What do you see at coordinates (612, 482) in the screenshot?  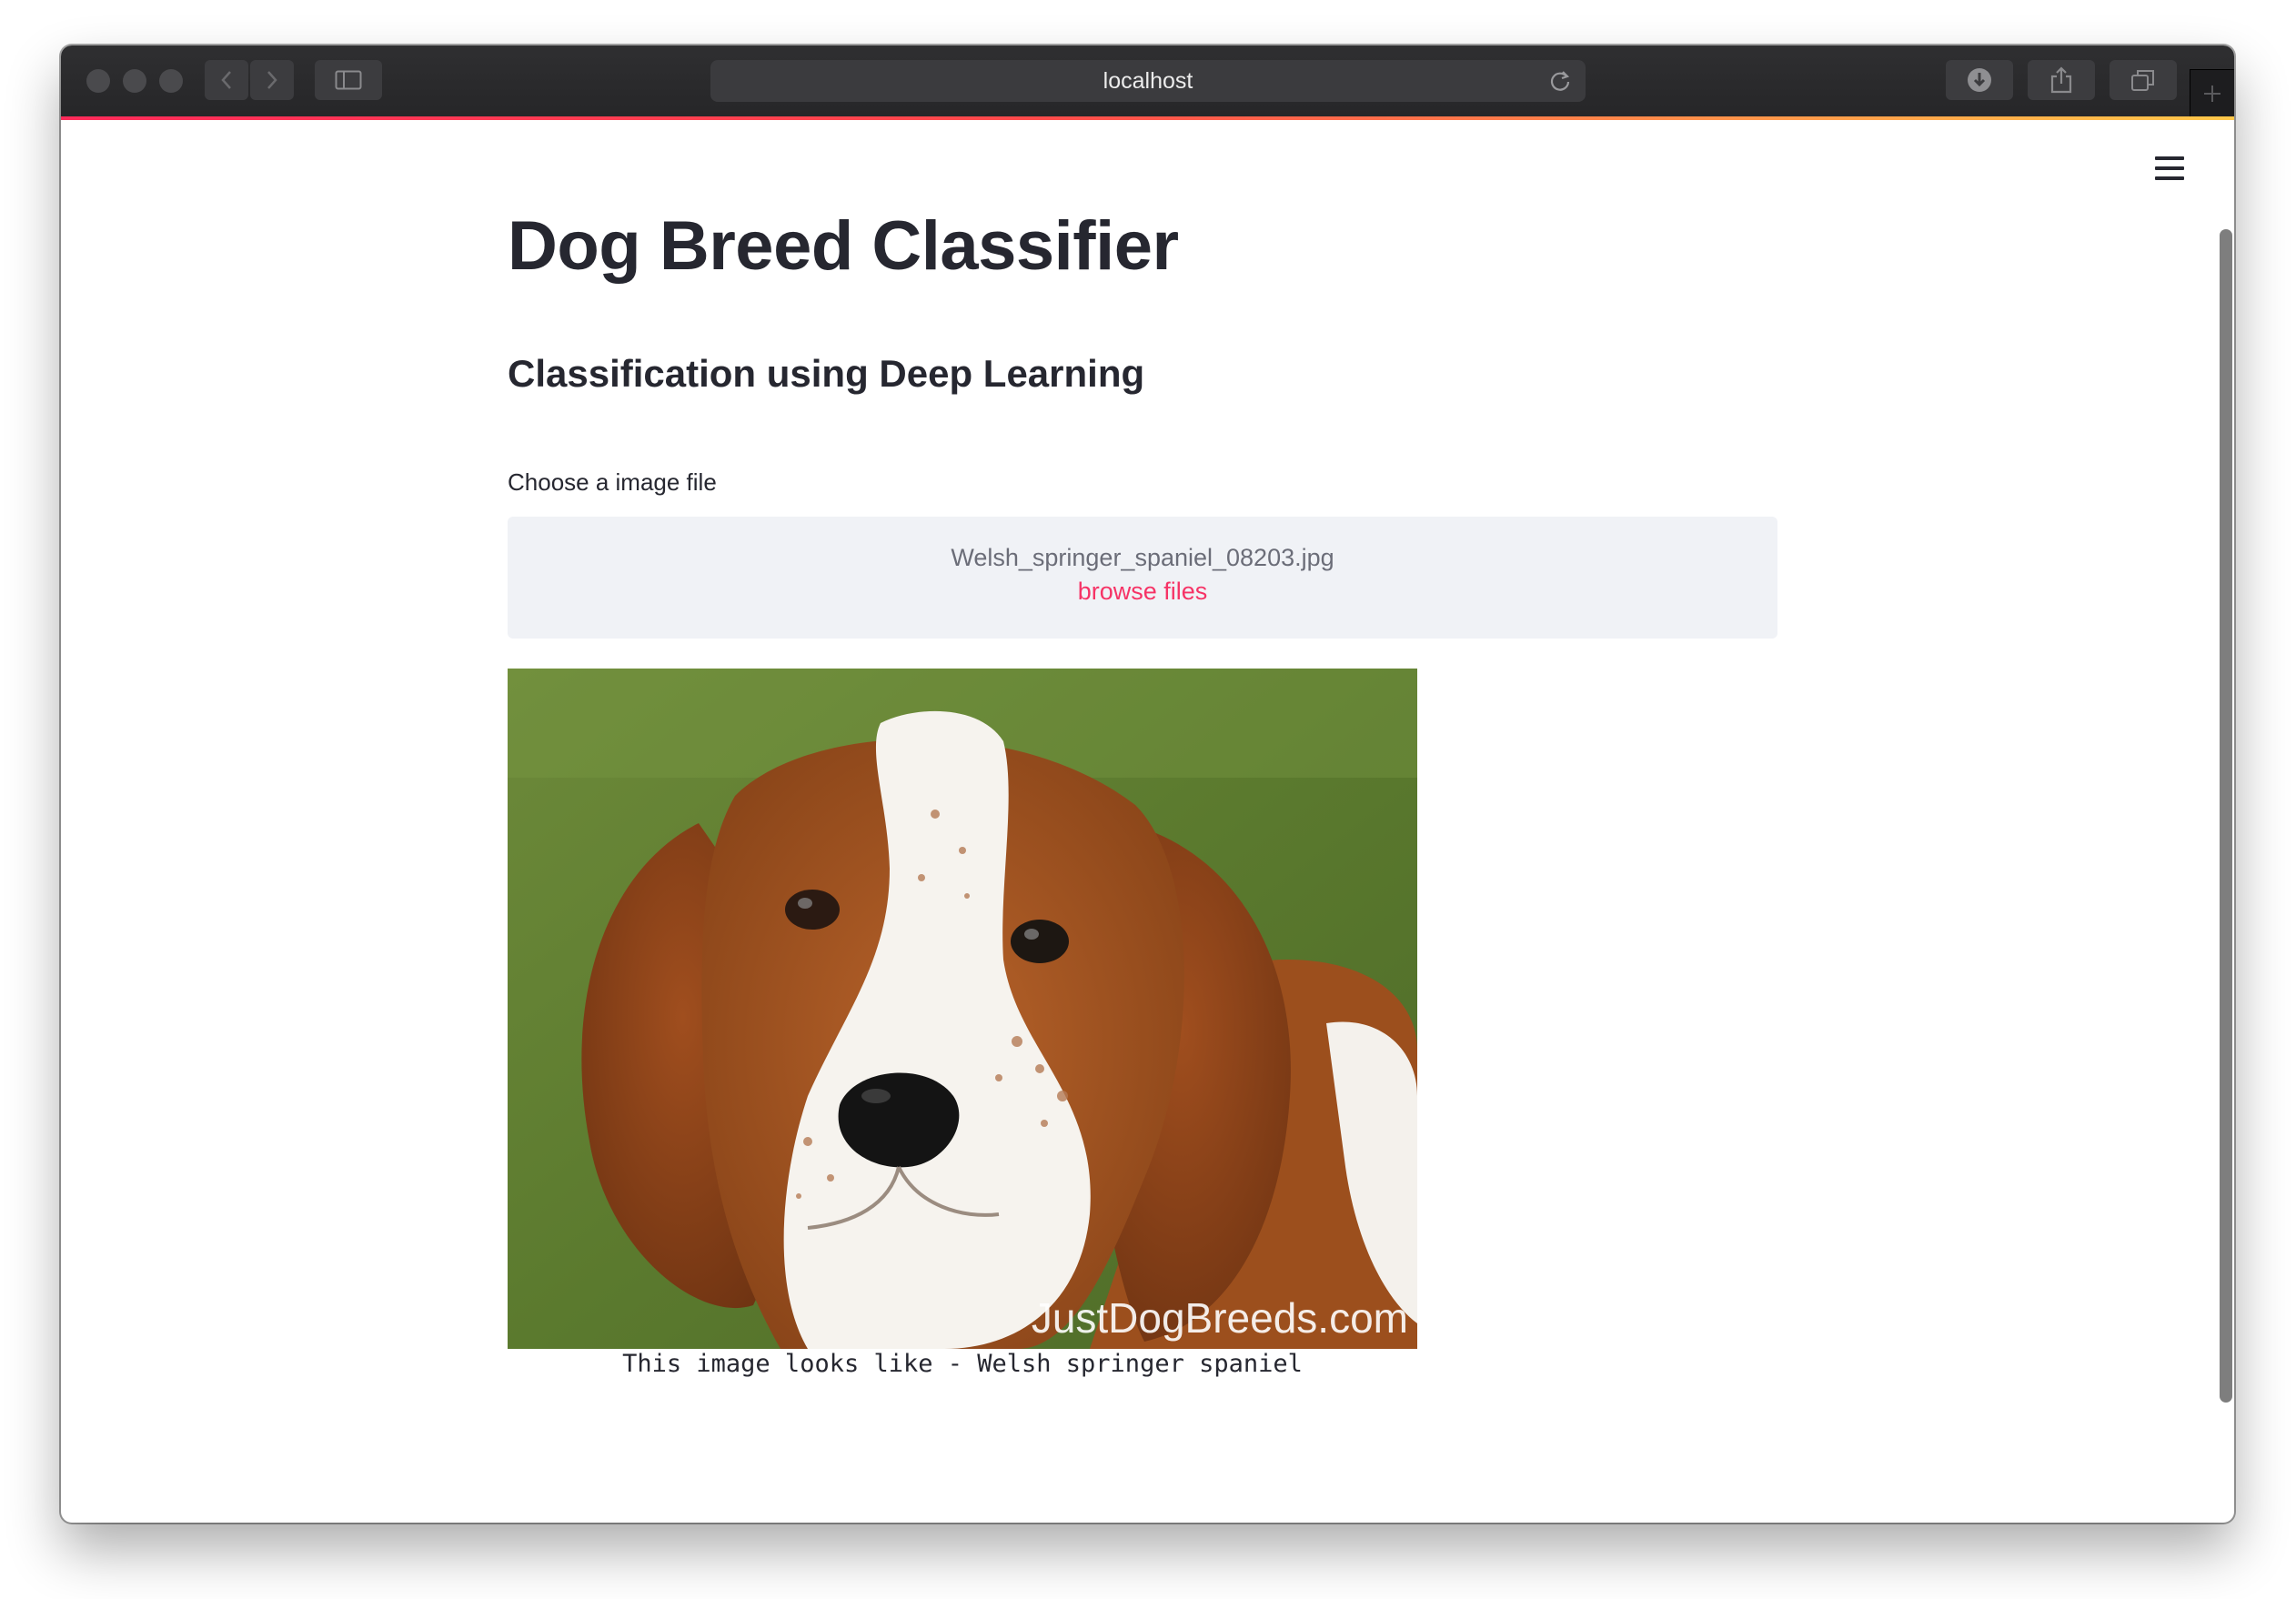 I see `file-uploader-label: Choose a image file` at bounding box center [612, 482].